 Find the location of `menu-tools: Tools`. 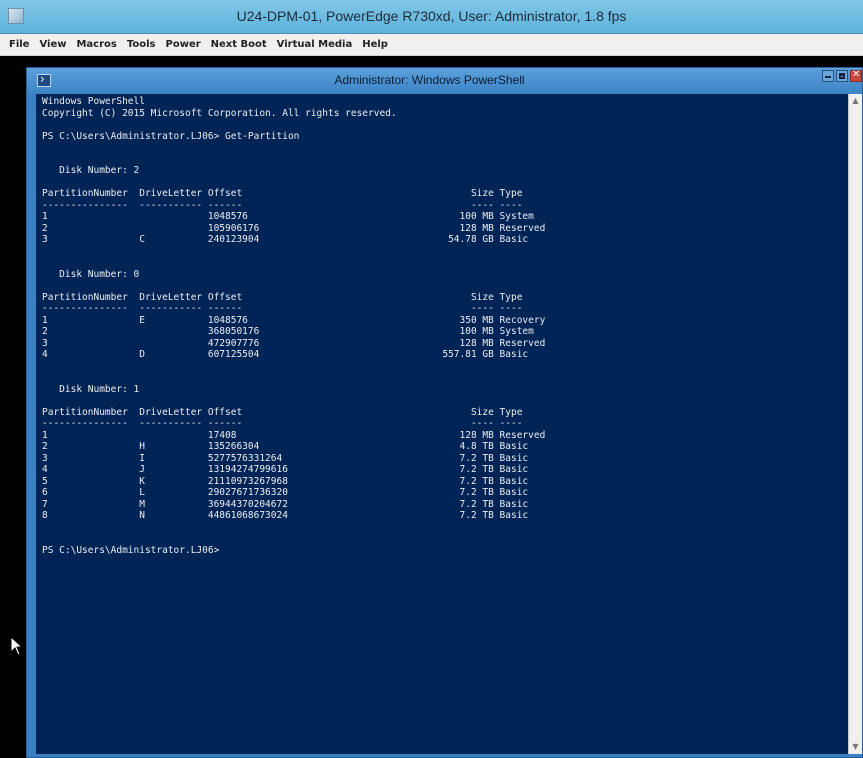

menu-tools: Tools is located at coordinates (141, 44).